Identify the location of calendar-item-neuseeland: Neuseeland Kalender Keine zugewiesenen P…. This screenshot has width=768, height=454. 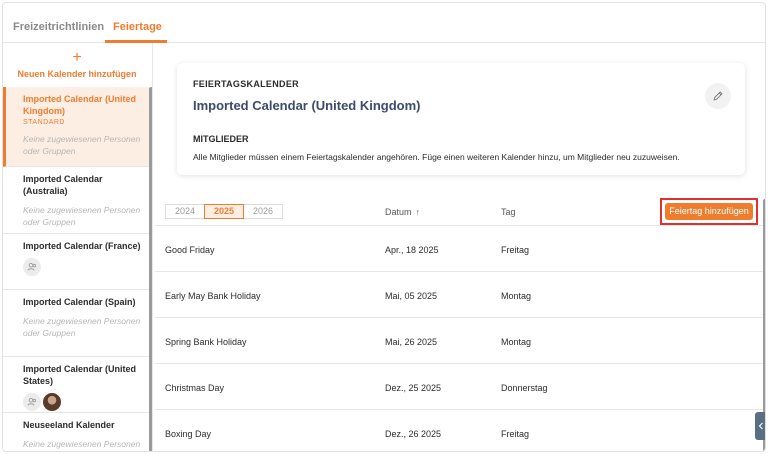
(76, 432).